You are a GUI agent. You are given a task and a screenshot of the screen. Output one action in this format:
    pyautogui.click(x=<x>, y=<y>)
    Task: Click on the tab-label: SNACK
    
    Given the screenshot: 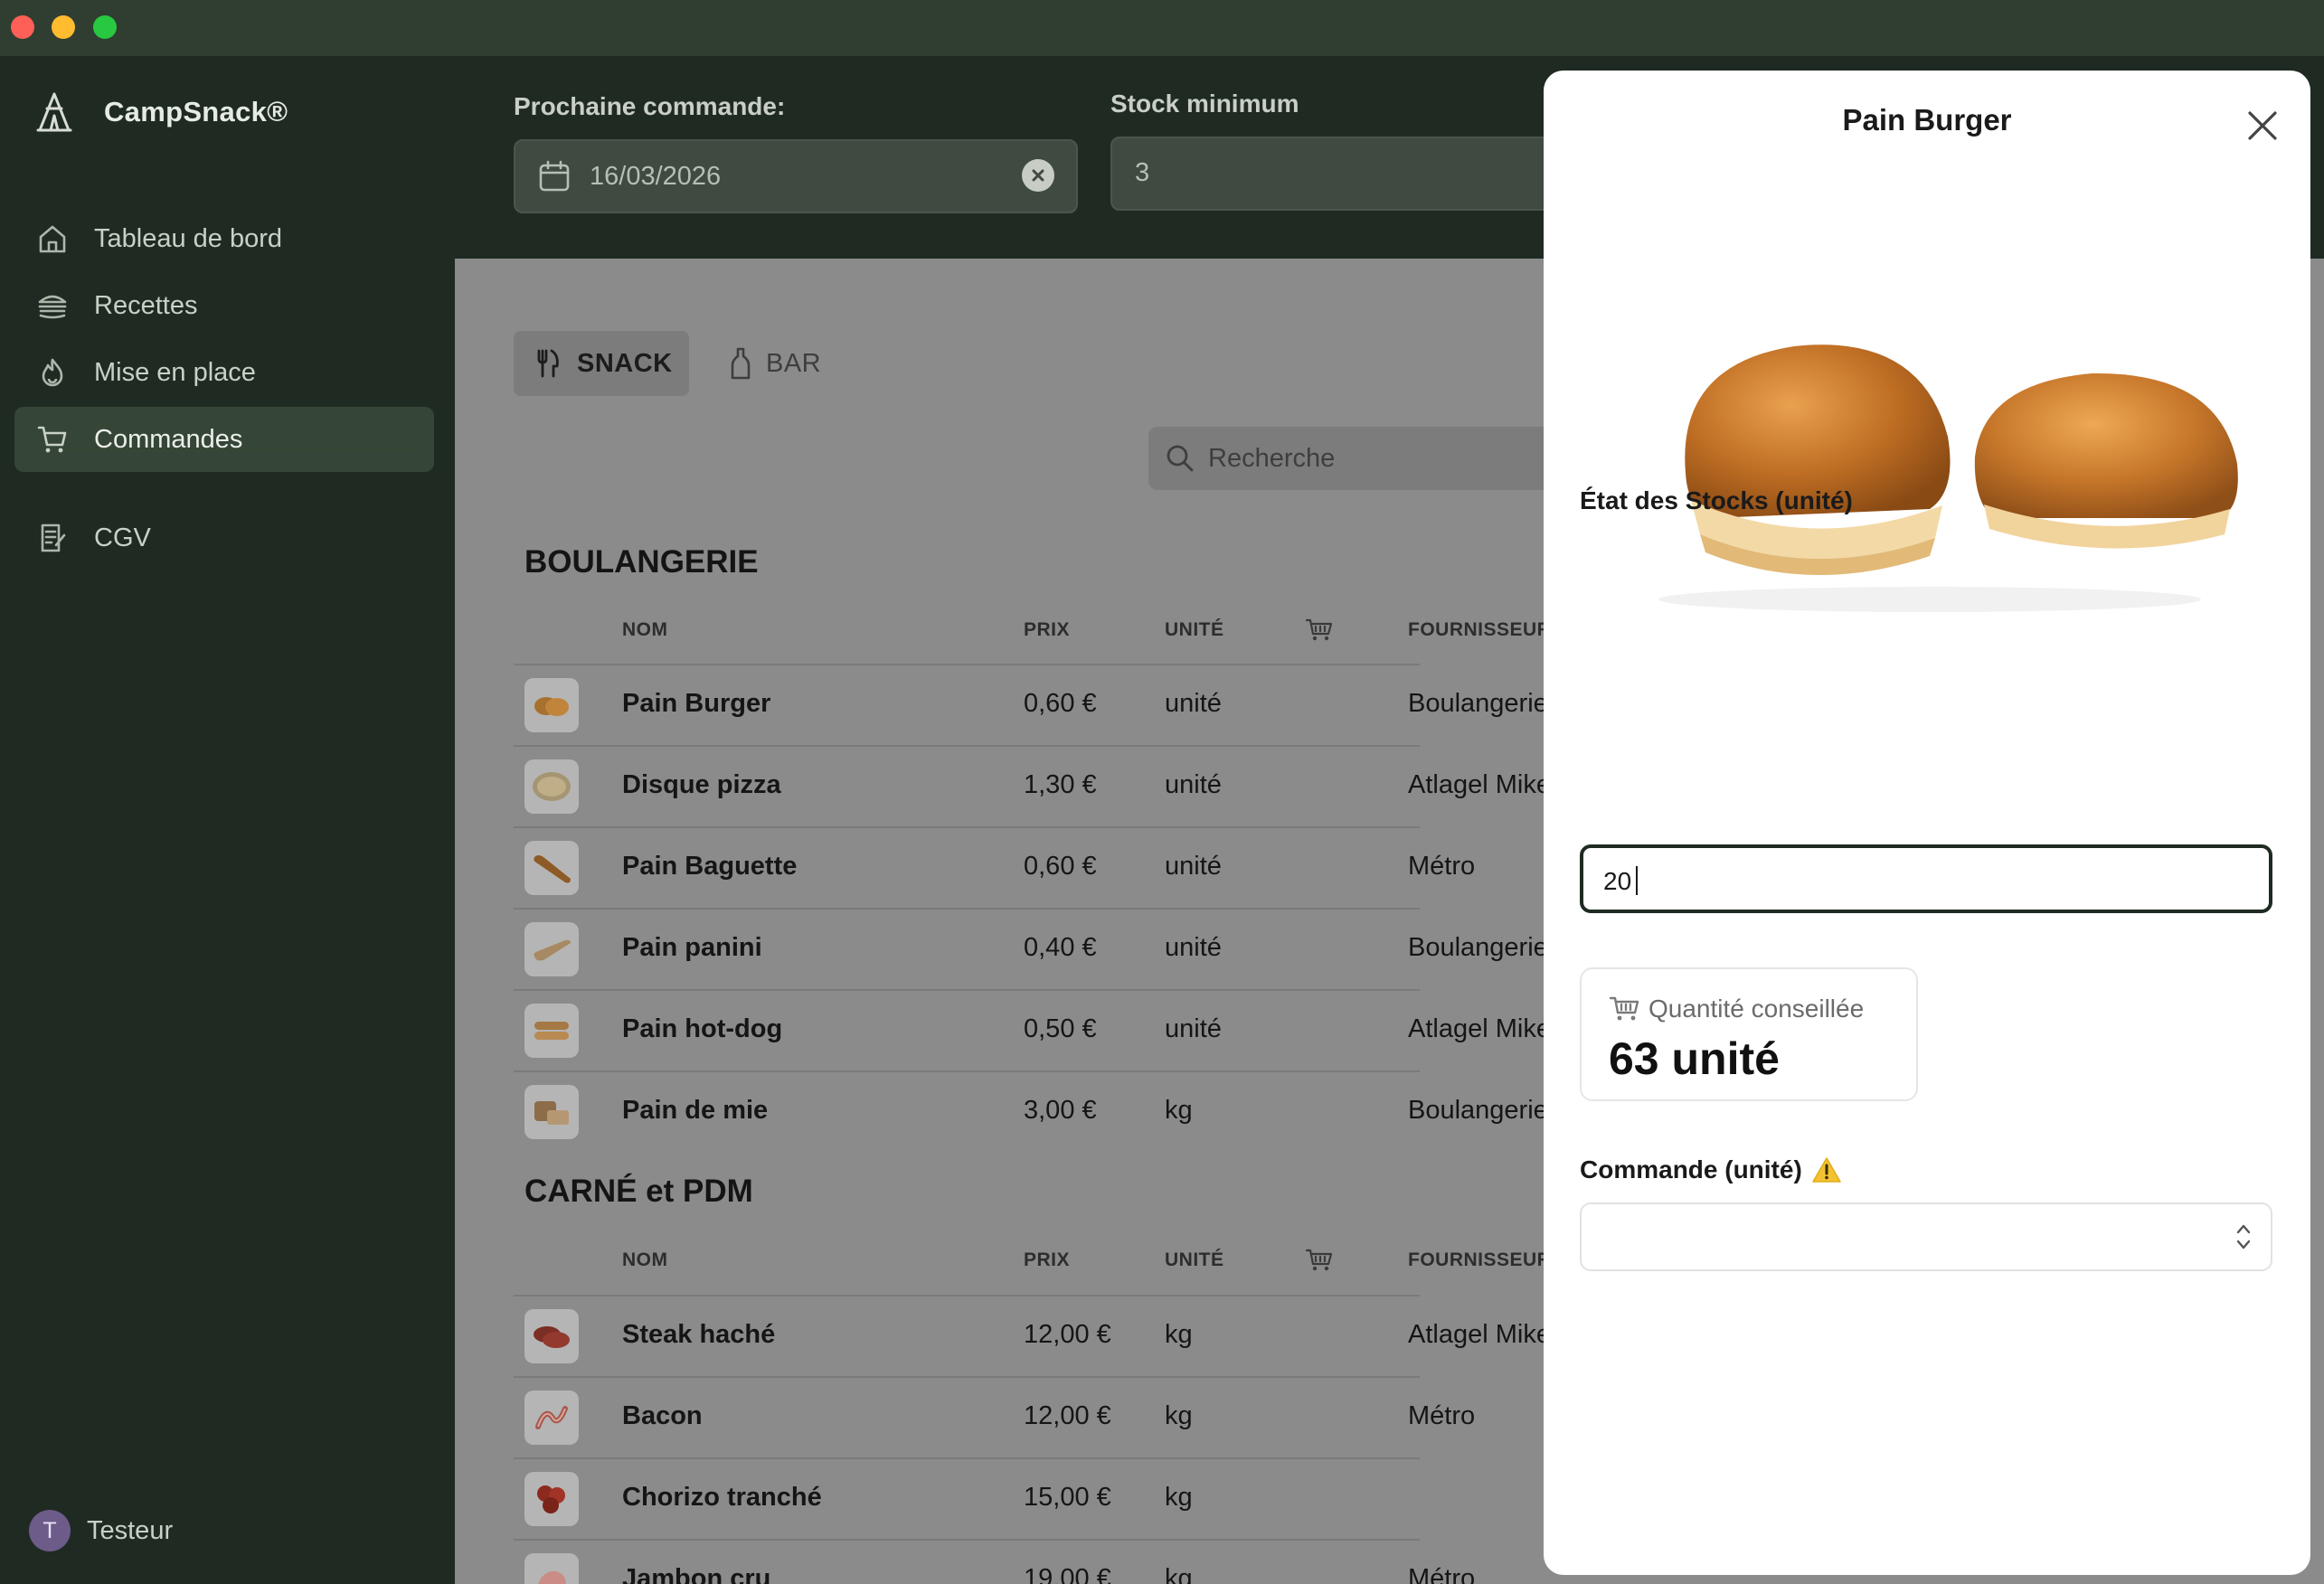 What is the action you would take?
    pyautogui.click(x=625, y=363)
    